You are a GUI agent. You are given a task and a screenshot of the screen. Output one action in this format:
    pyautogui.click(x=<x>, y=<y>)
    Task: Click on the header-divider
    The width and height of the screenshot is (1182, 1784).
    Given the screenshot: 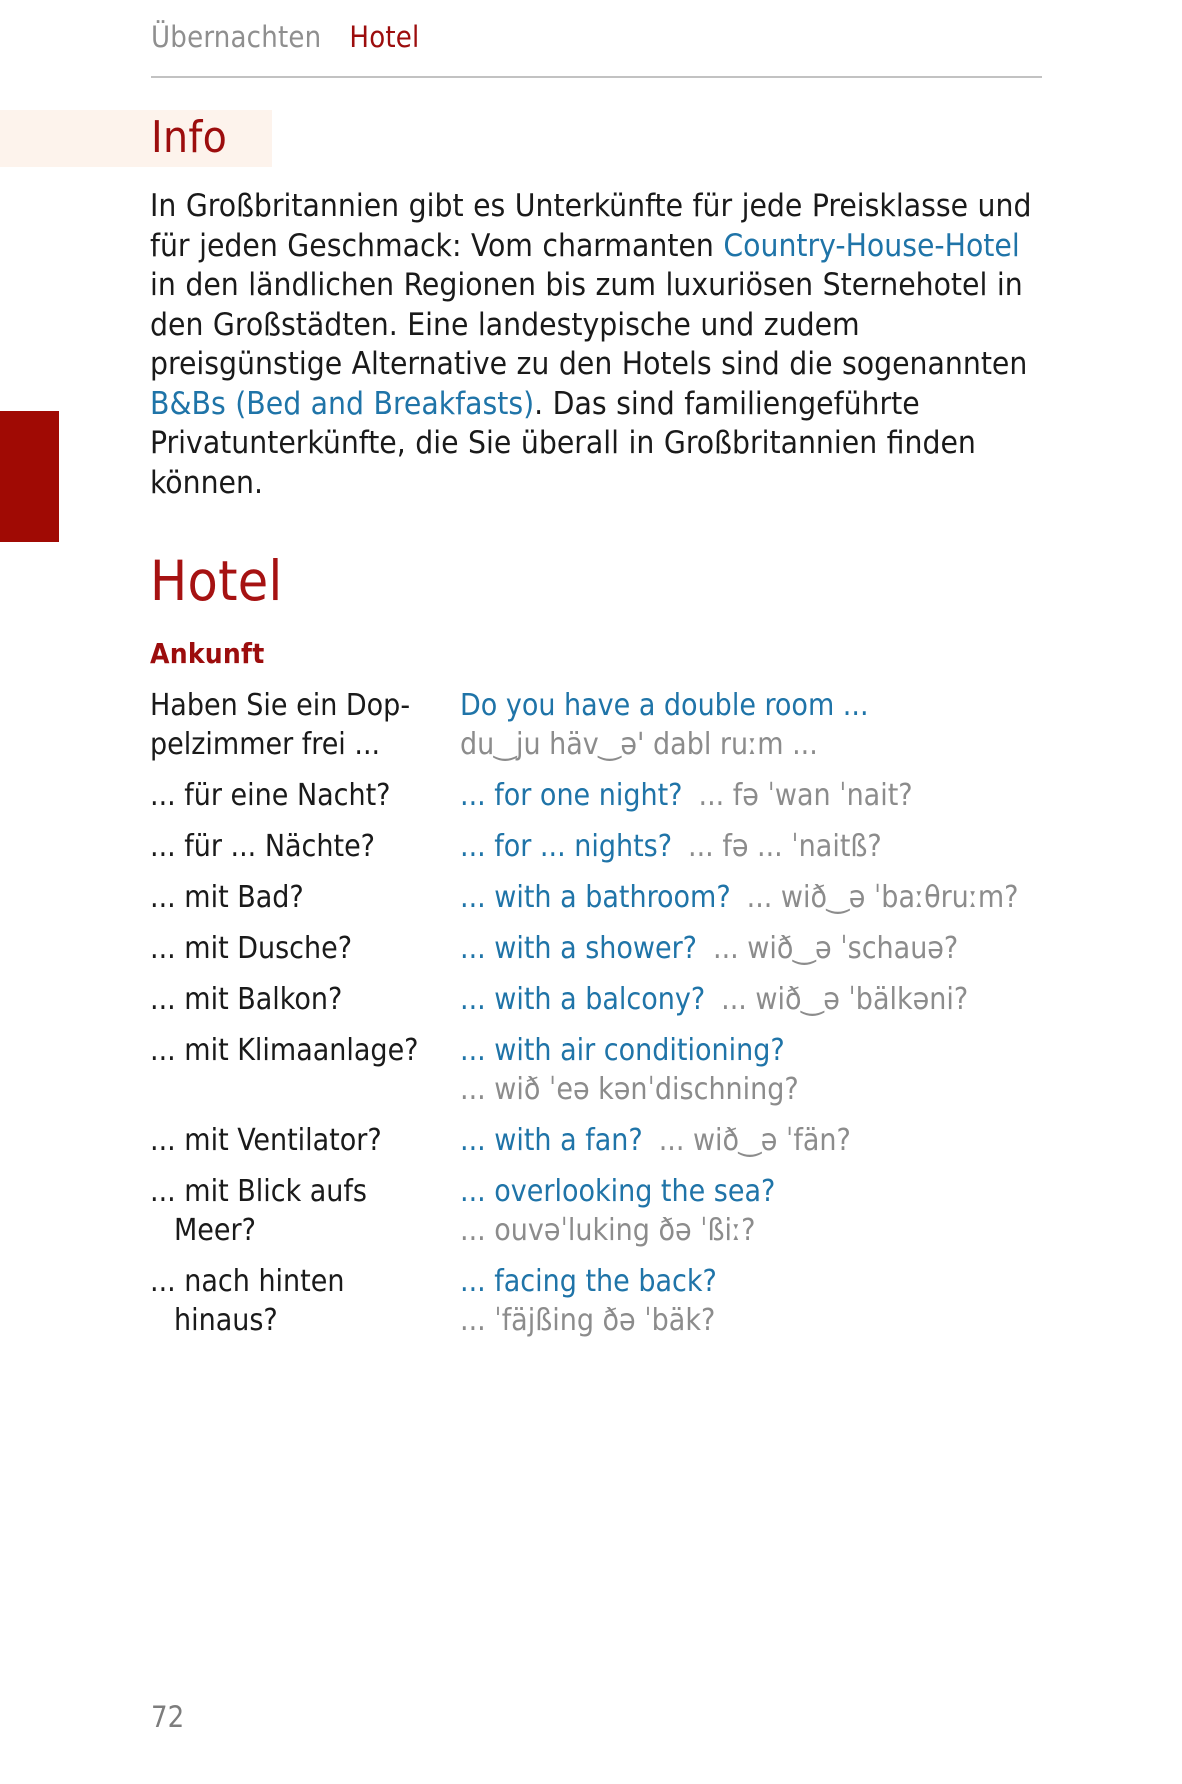 What is the action you would take?
    pyautogui.click(x=596, y=77)
    